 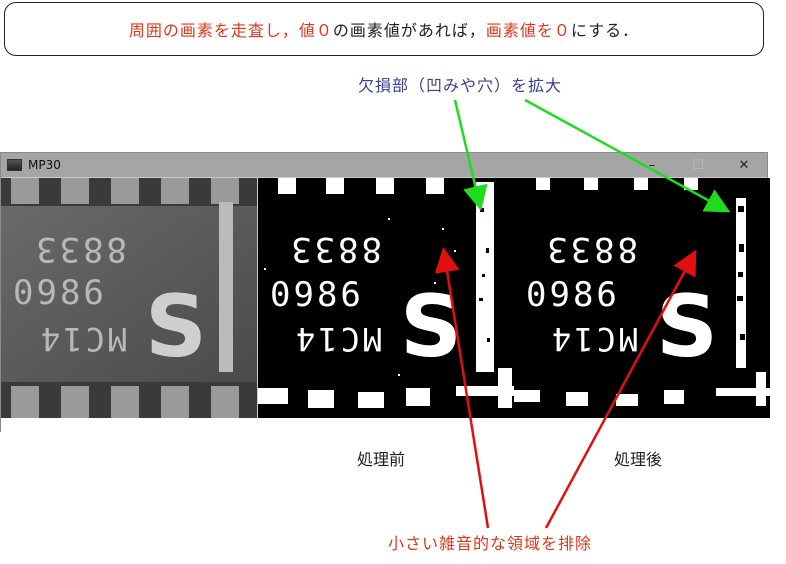 I want to click on caption-before: 処理前, so click(x=381, y=459).